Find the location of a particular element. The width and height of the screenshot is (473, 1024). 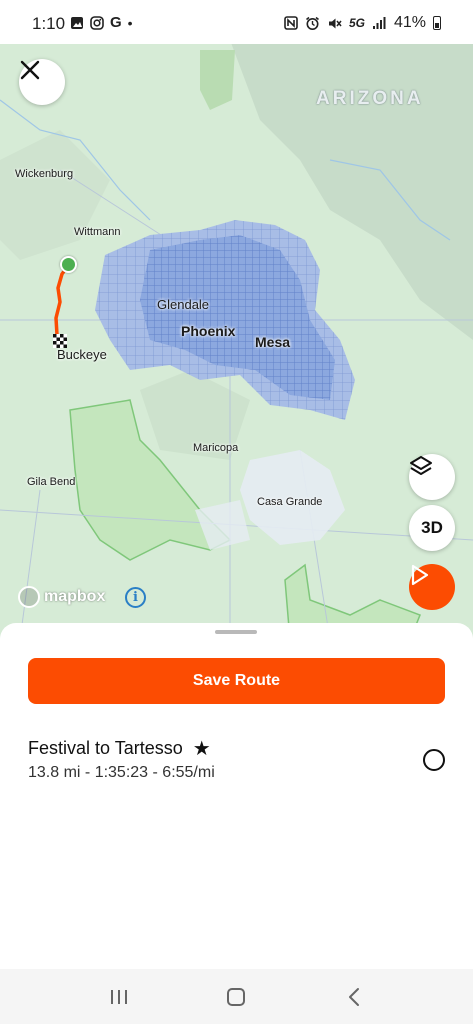

home-button is located at coordinates (236, 997).